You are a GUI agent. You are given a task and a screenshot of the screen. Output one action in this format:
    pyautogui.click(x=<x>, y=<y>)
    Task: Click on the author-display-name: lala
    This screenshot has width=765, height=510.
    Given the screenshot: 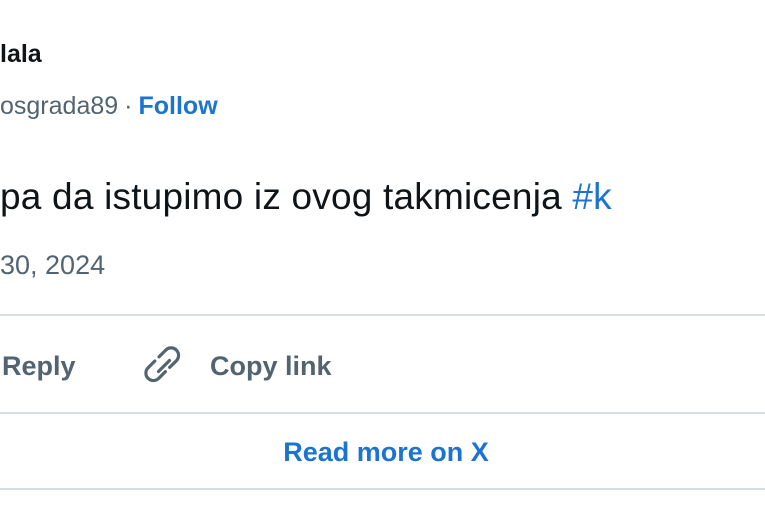 What is the action you would take?
    pyautogui.click(x=21, y=54)
    